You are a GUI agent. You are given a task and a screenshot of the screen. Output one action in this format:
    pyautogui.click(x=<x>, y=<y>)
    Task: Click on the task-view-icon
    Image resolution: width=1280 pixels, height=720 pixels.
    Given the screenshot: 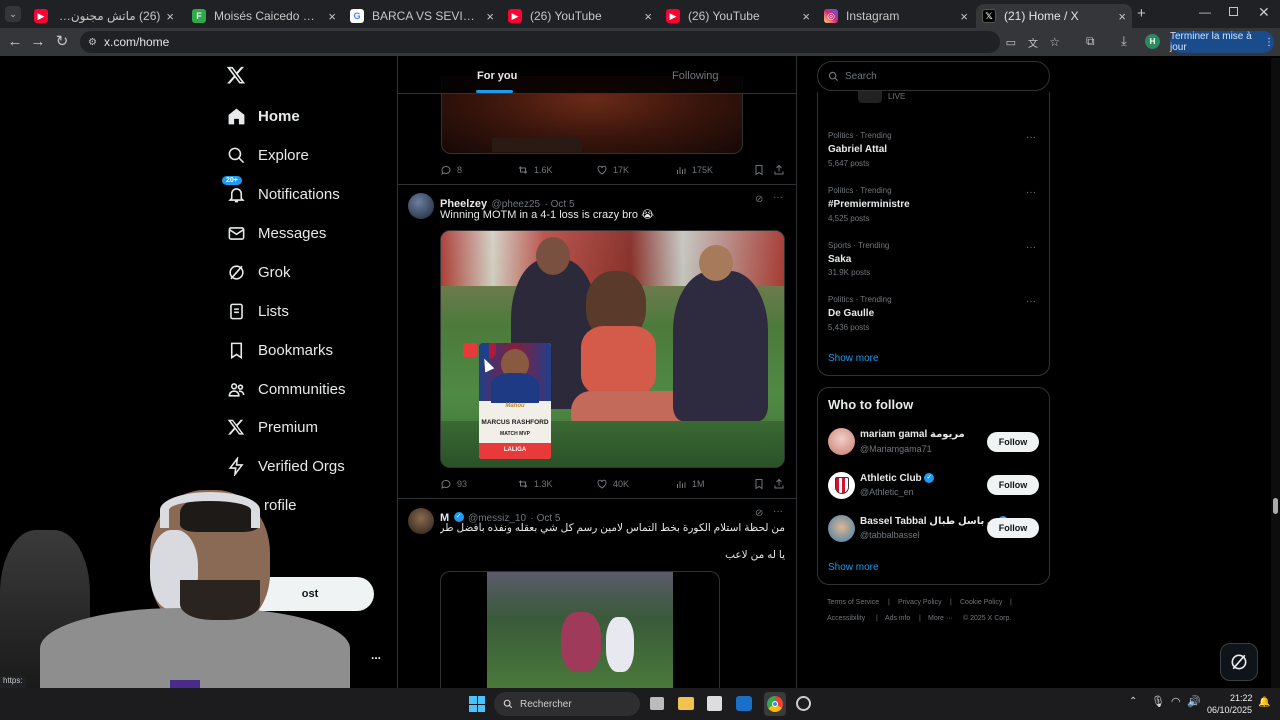 What is the action you would take?
    pyautogui.click(x=657, y=703)
    